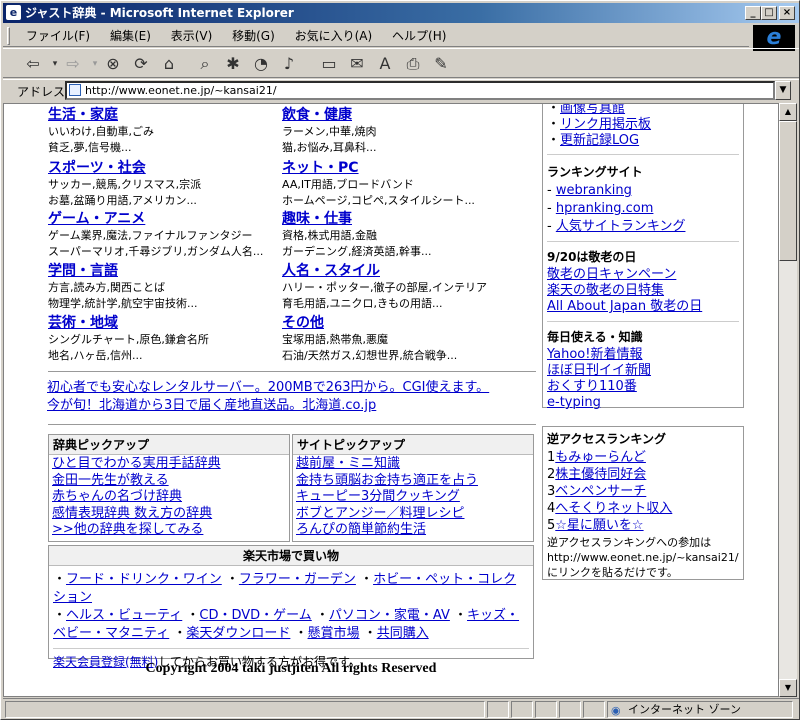 This screenshot has height=720, width=800. I want to click on address-label: アドレス, so click(41, 92).